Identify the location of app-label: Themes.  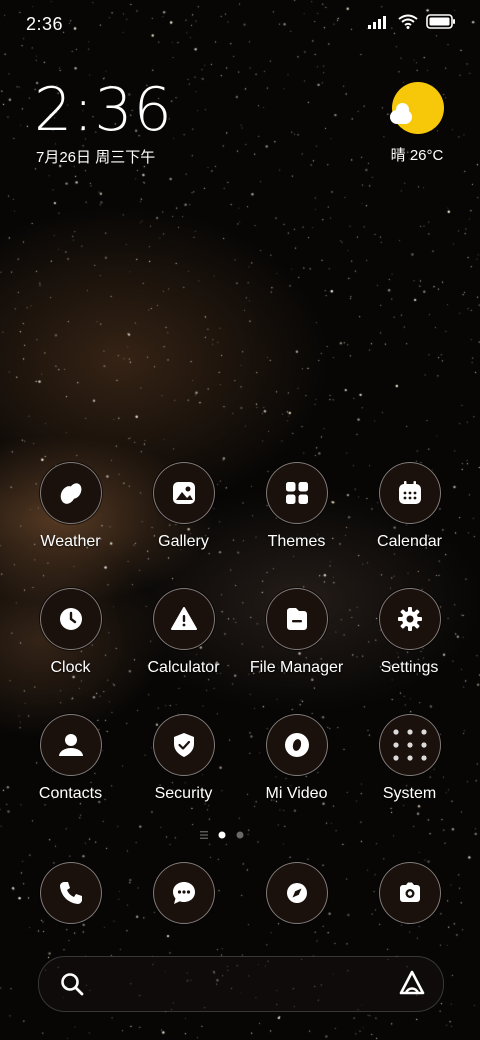
(296, 541).